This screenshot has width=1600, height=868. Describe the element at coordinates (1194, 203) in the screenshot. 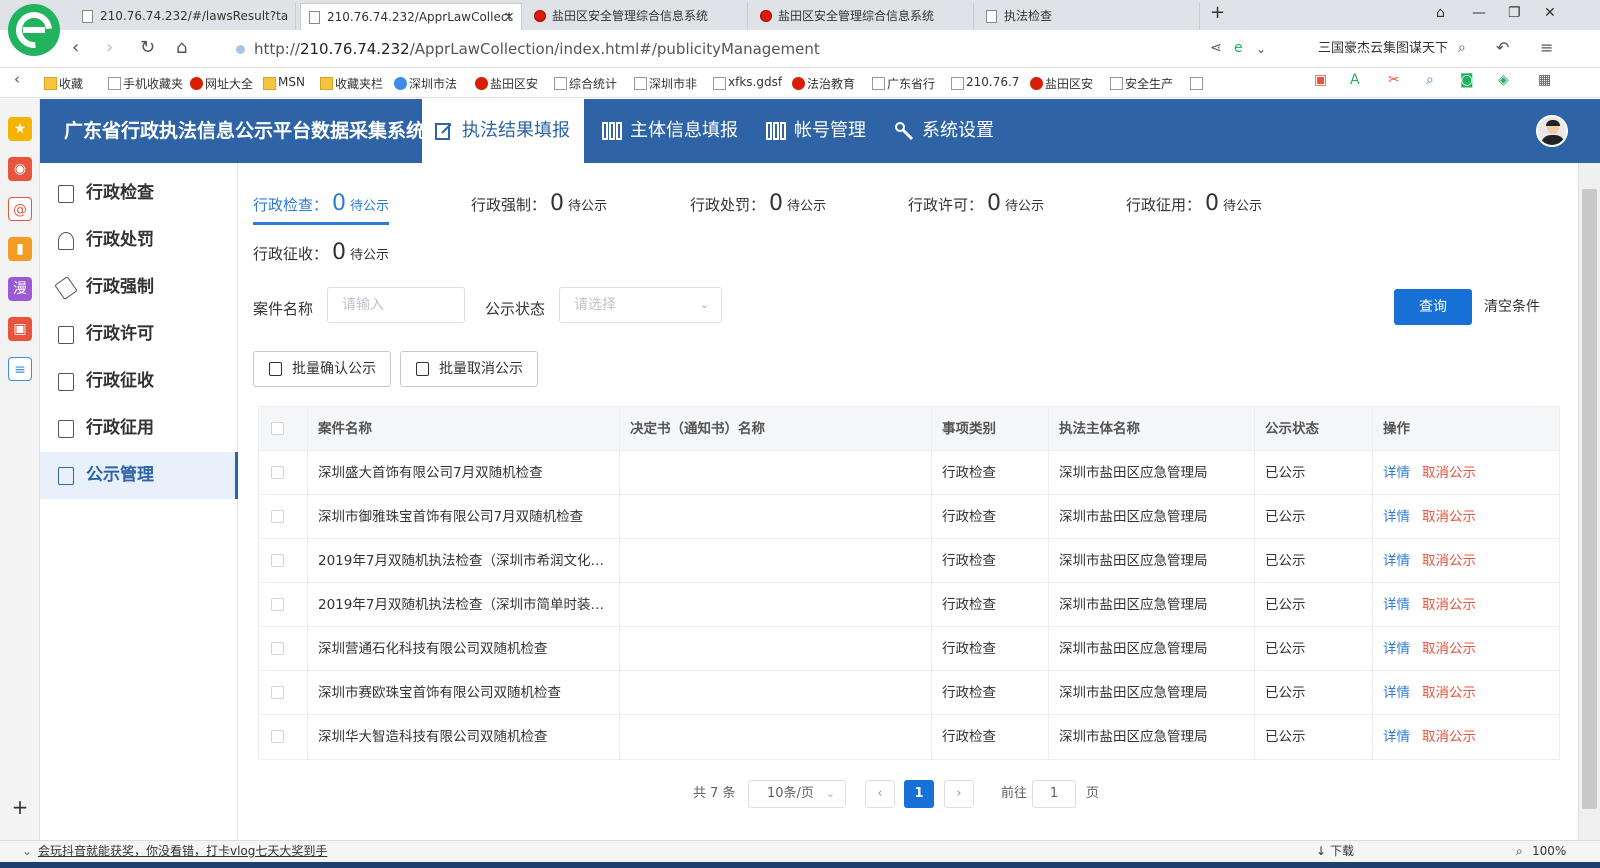

I see `stat-tab-requisition: 行政征用： 0 待公示` at that location.